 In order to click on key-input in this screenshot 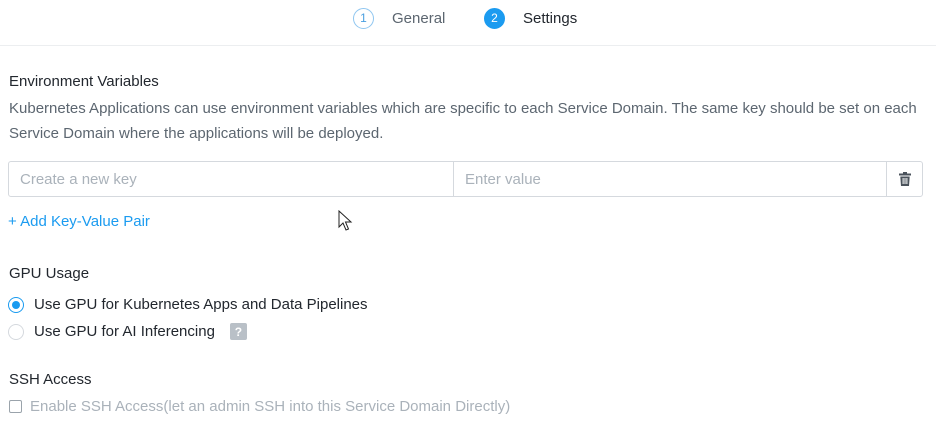, I will do `click(231, 179)`.